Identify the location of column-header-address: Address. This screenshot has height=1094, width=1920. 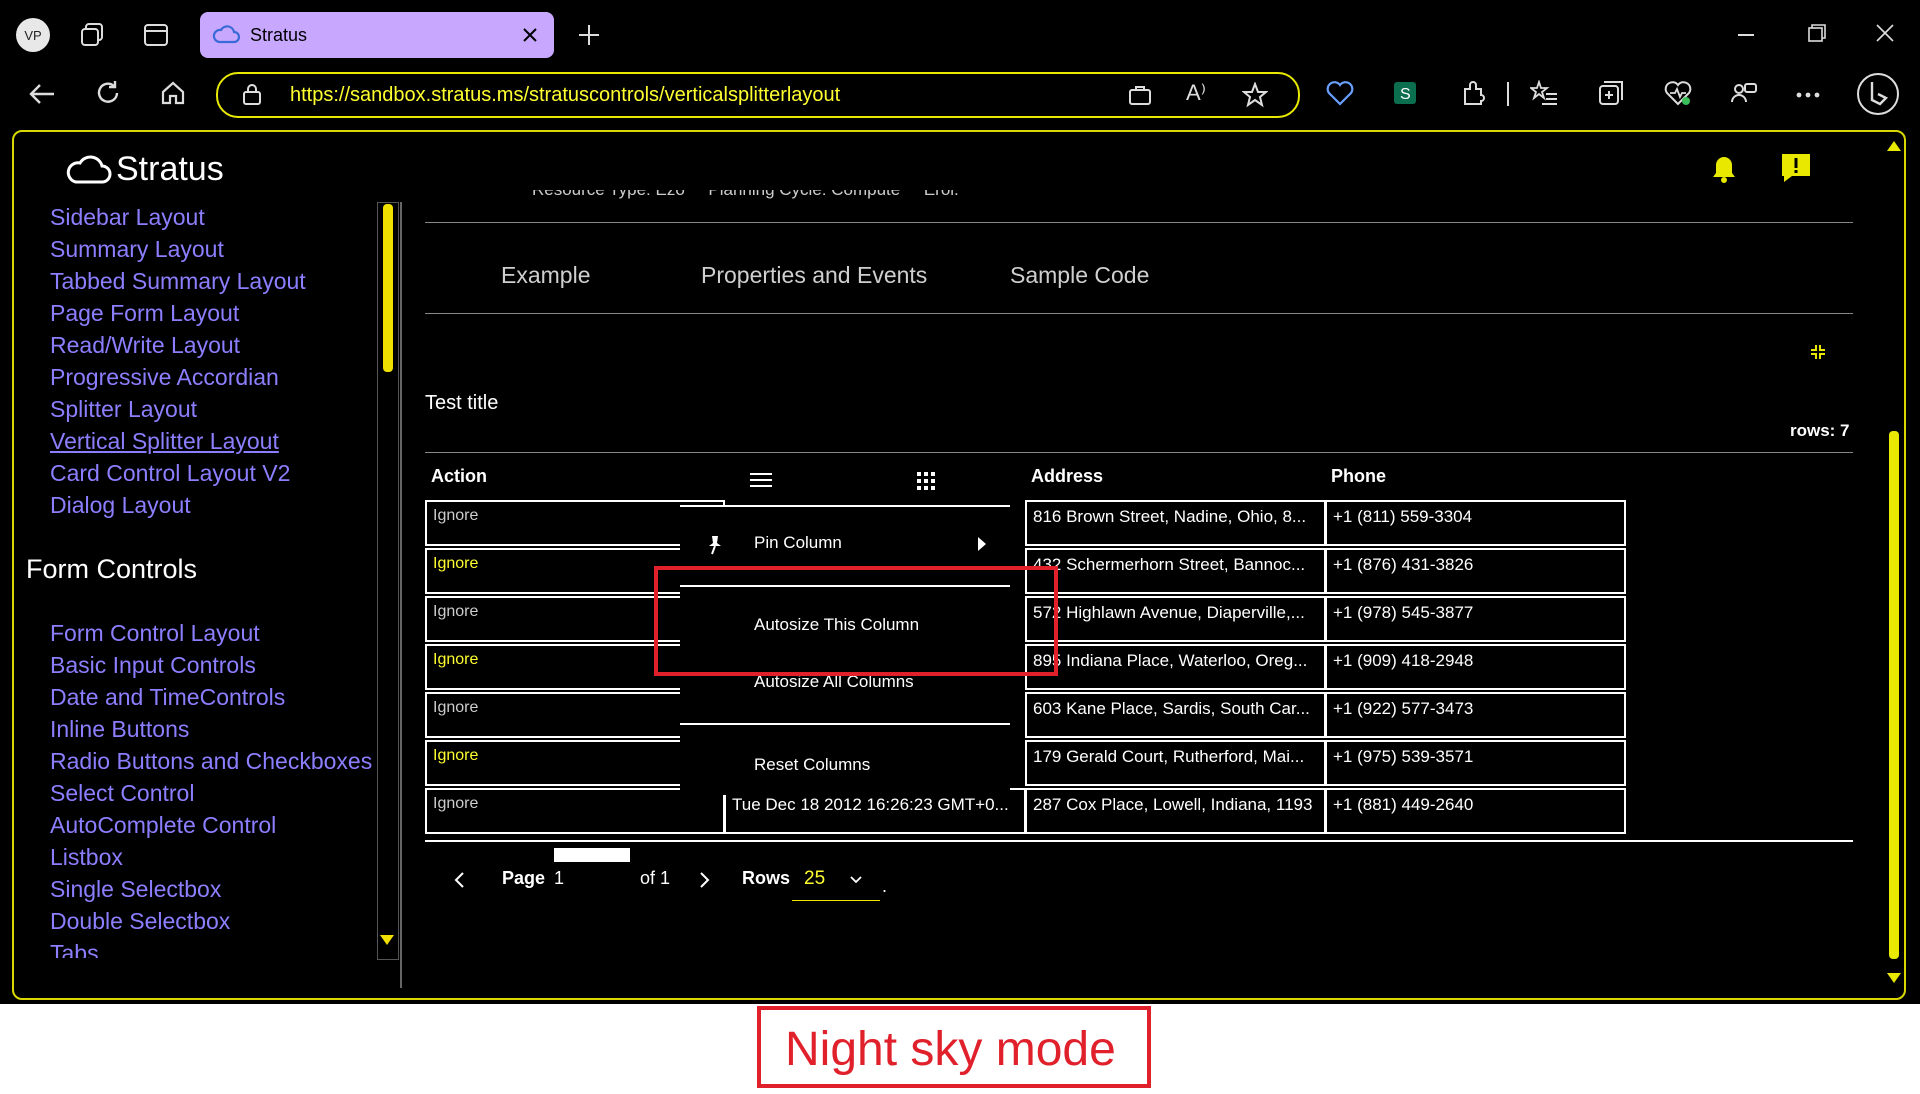
(1067, 476).